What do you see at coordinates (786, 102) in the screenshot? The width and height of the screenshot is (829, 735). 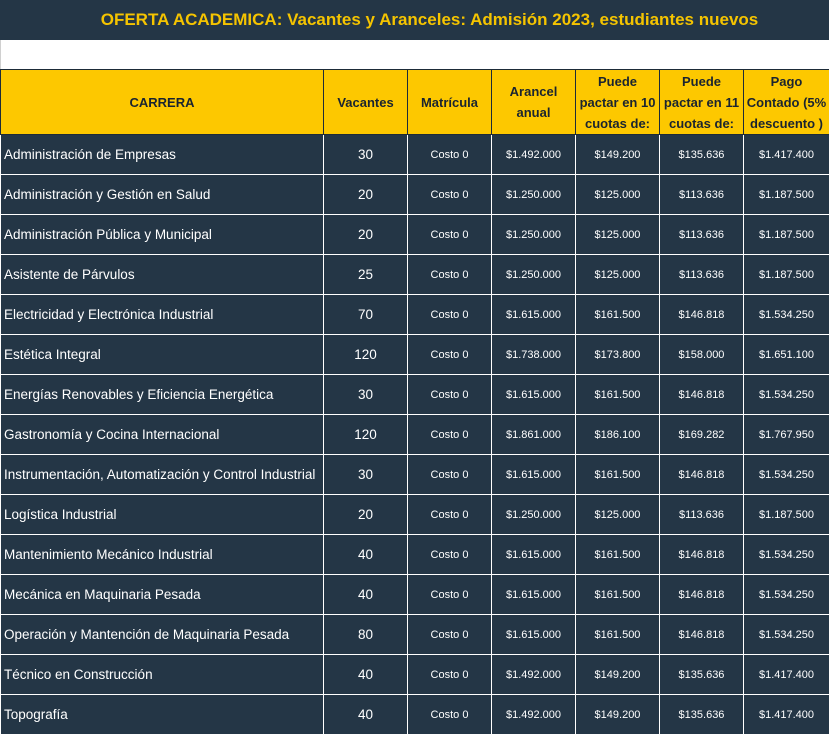 I see `header-contado: PagoContado (5%descuento )` at bounding box center [786, 102].